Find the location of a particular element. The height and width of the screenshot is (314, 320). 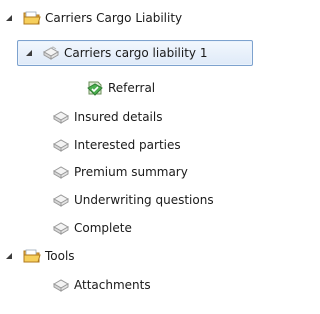

tree-node-attachments: Attachments is located at coordinates (130, 285).